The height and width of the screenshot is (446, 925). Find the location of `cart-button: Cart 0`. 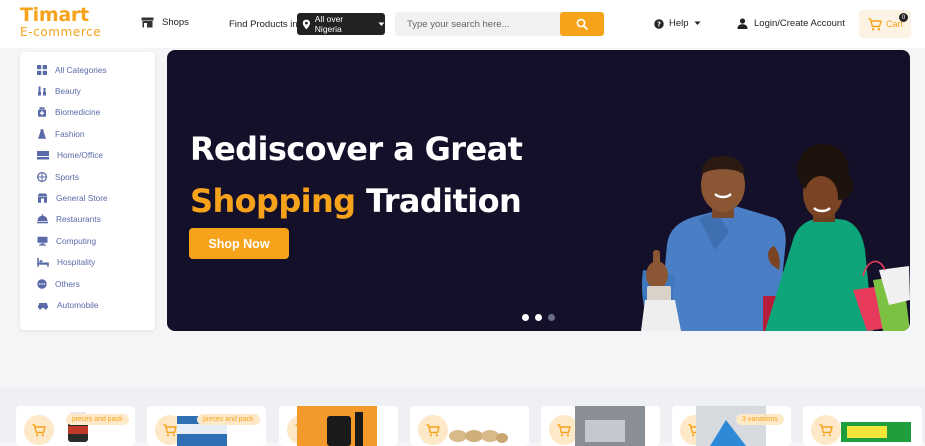

cart-button: Cart 0 is located at coordinates (885, 24).